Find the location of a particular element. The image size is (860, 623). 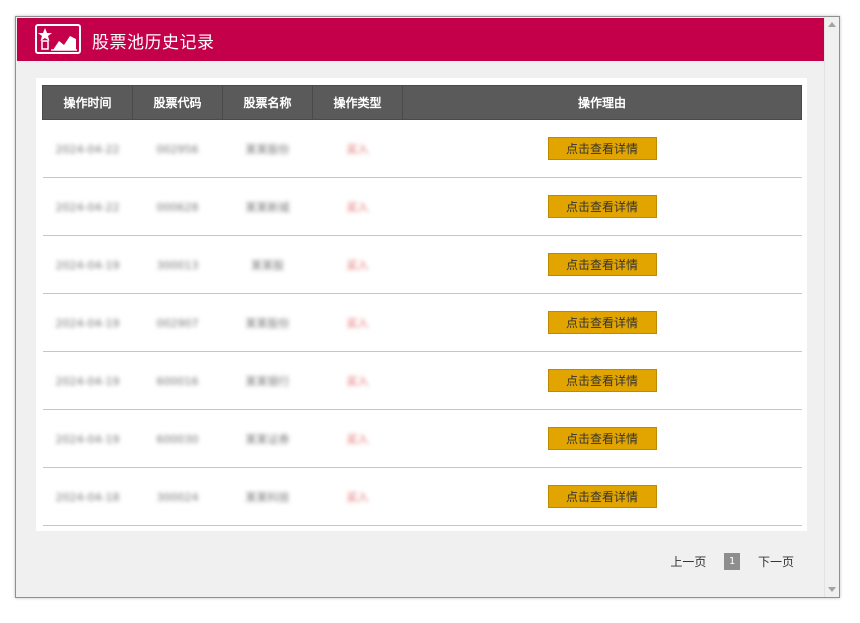

table-row: 2024-04-19 300013 某某股 买入 点击查看详情 is located at coordinates (422, 264).